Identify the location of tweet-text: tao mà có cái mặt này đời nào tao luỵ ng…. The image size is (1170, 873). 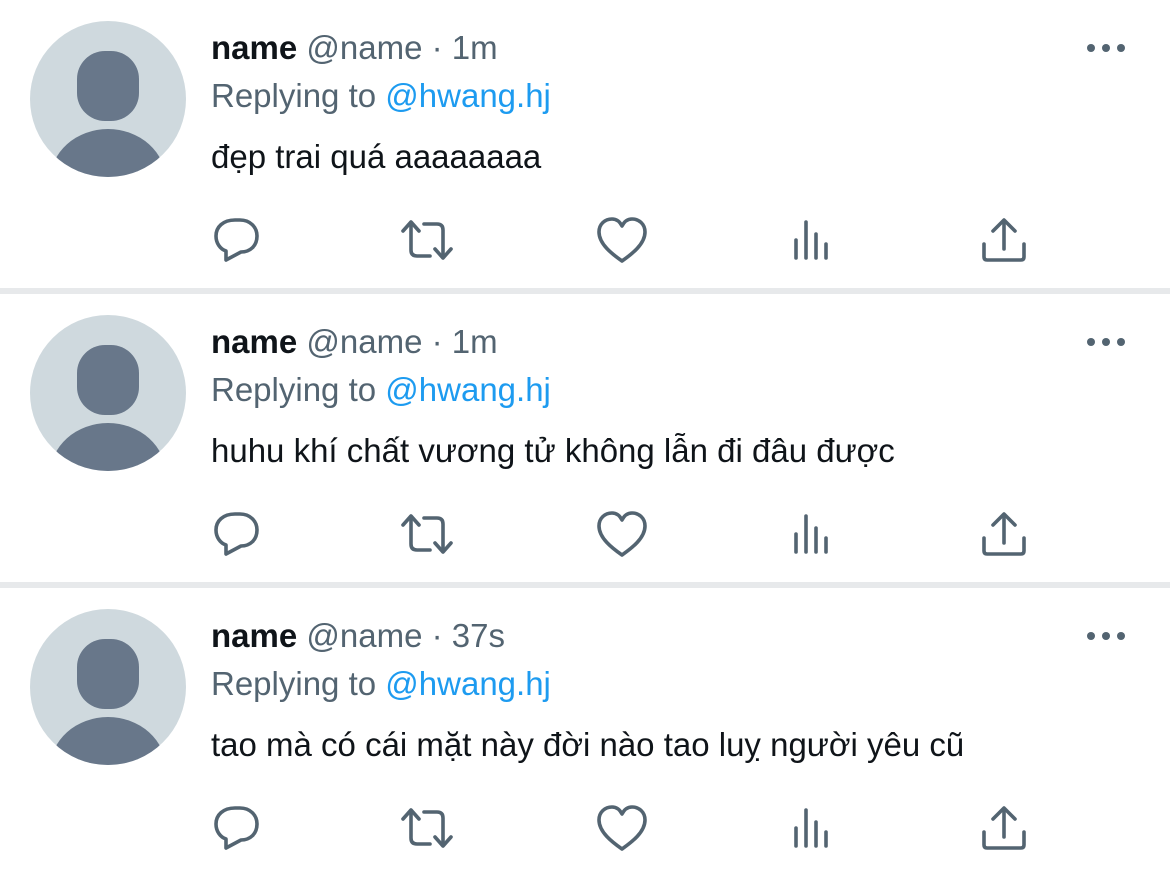
(588, 744).